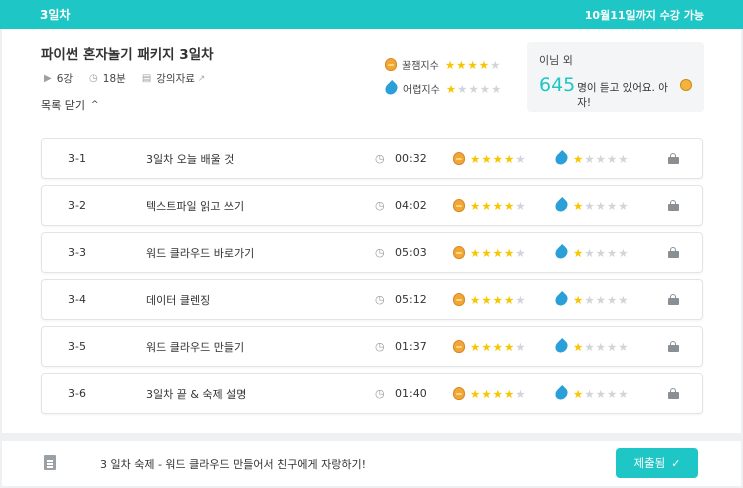 The image size is (743, 488). What do you see at coordinates (196, 394) in the screenshot?
I see `lesson-title: 3일차 끝 & 숙제 설명` at bounding box center [196, 394].